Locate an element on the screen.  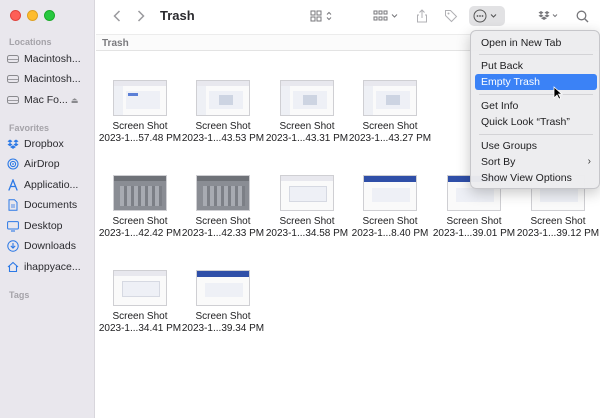
sidebar-item-desktop: Desktop is located at coordinates (50, 226).